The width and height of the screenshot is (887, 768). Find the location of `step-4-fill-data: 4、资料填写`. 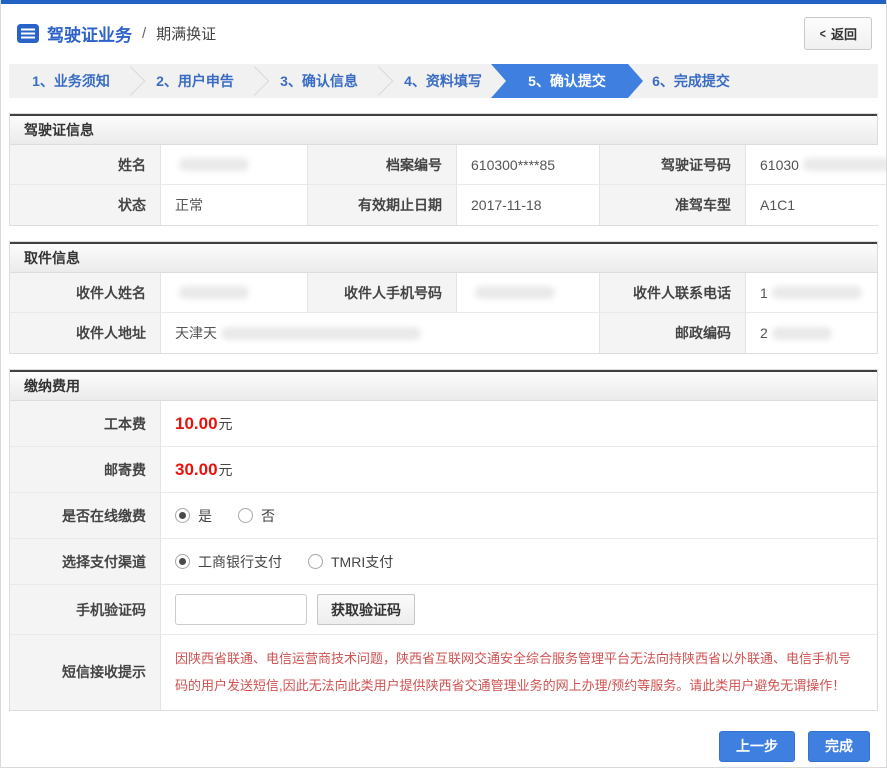

step-4-fill-data: 4、资料填写 is located at coordinates (443, 81).